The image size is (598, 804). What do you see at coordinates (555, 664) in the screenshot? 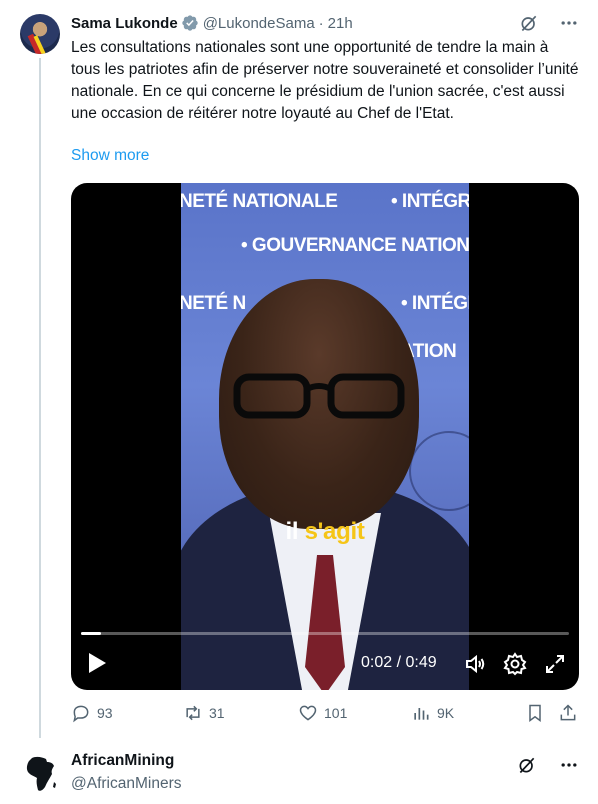
I see `fullscreen-icon` at bounding box center [555, 664].